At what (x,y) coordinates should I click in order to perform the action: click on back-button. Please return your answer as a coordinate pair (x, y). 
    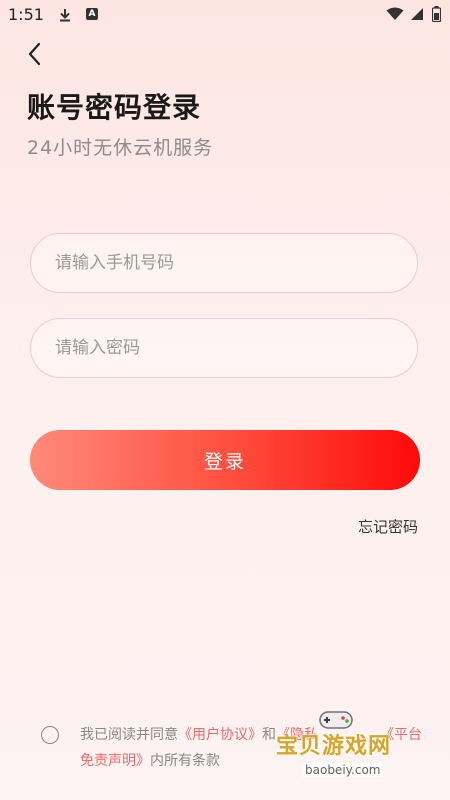
    Looking at the image, I should click on (36, 54).